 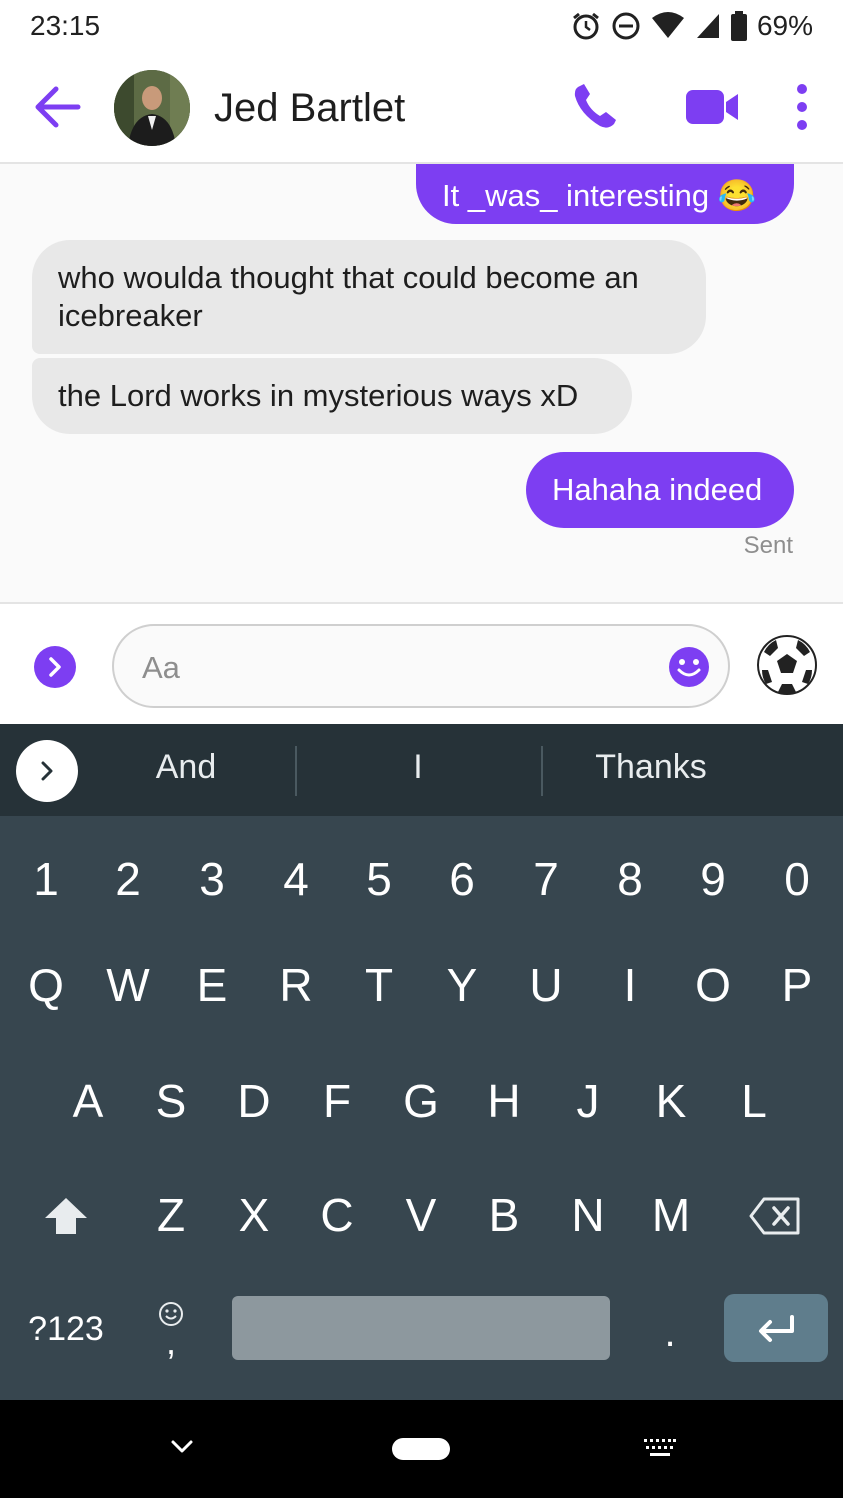 What do you see at coordinates (46, 879) in the screenshot?
I see `key: 1` at bounding box center [46, 879].